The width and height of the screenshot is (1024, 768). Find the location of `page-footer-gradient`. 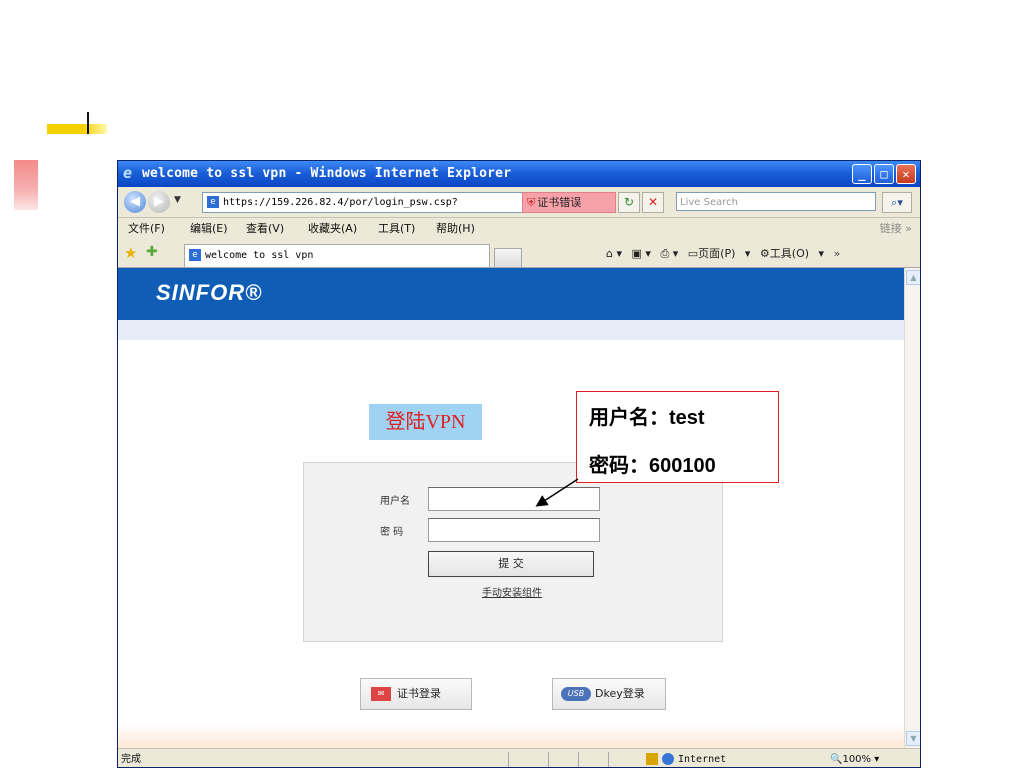

page-footer-gradient is located at coordinates (511, 735).